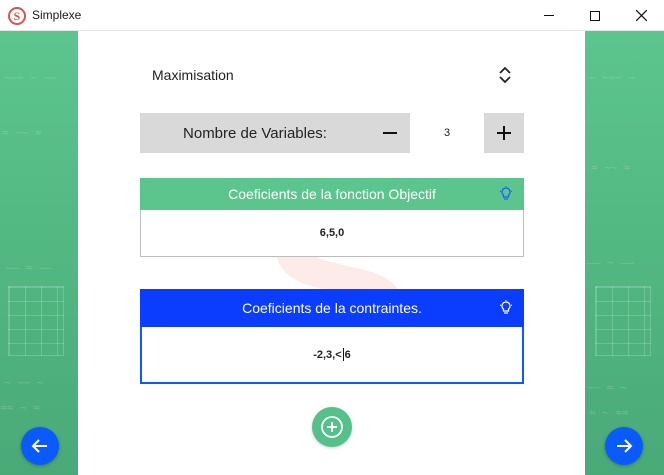 Image resolution: width=664 pixels, height=475 pixels. What do you see at coordinates (29, 267) in the screenshot?
I see `chalk-scribble: —— ≈ ——` at bounding box center [29, 267].